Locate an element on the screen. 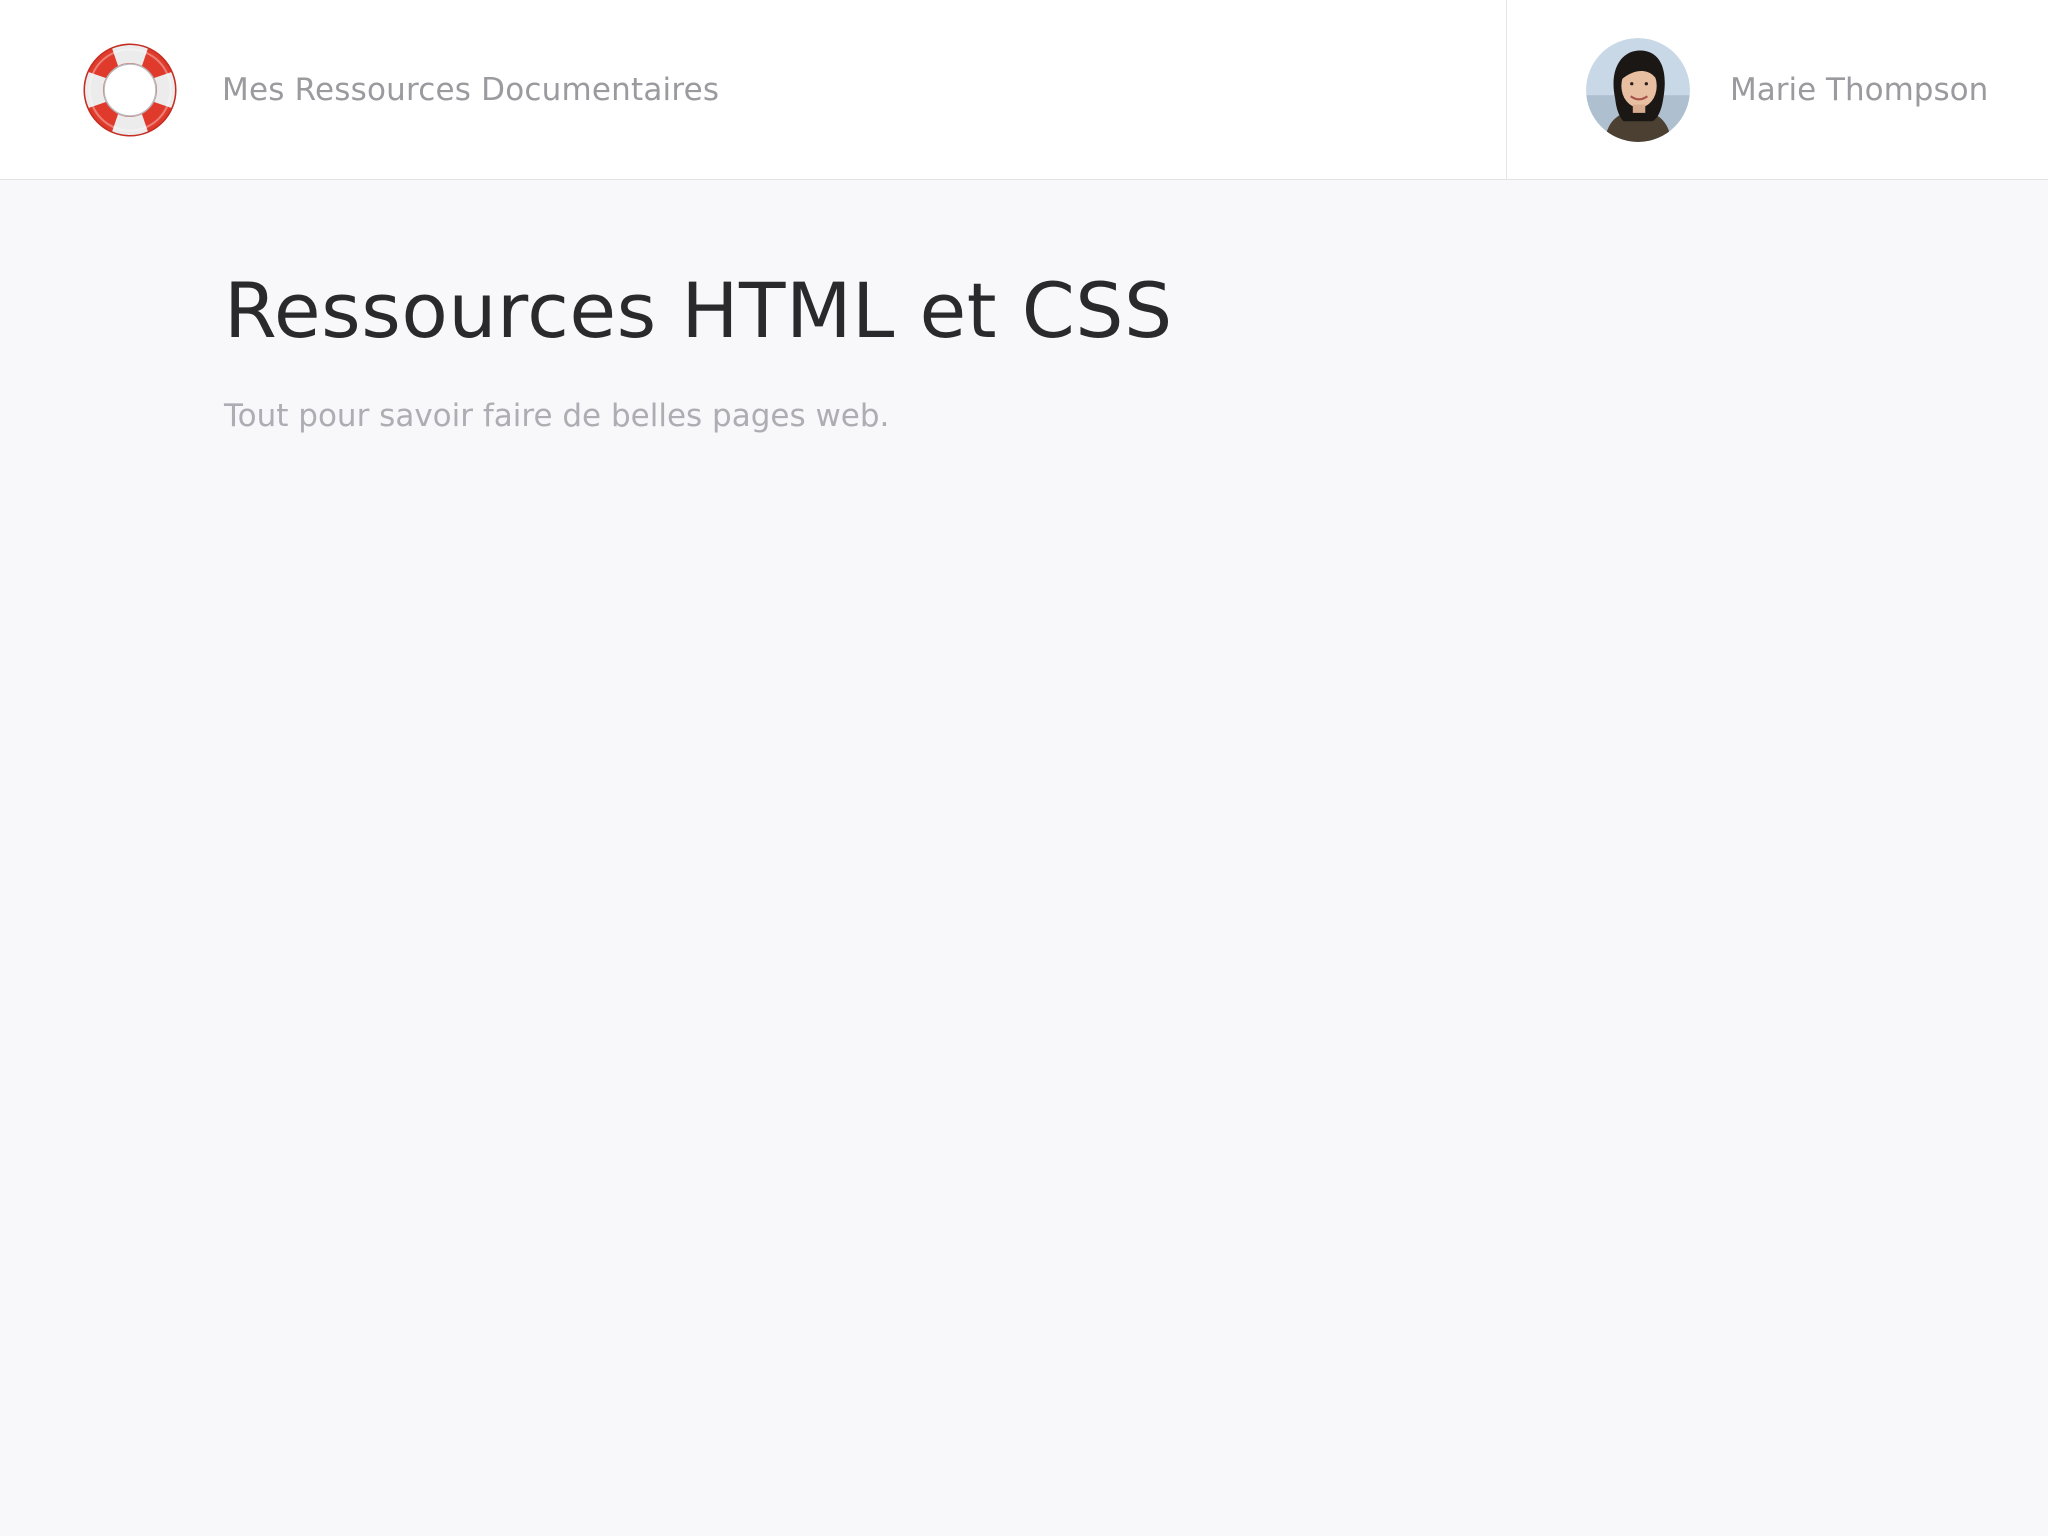 The width and height of the screenshot is (2048, 1536). user-menu: Marie Thompson is located at coordinates (1787, 90).